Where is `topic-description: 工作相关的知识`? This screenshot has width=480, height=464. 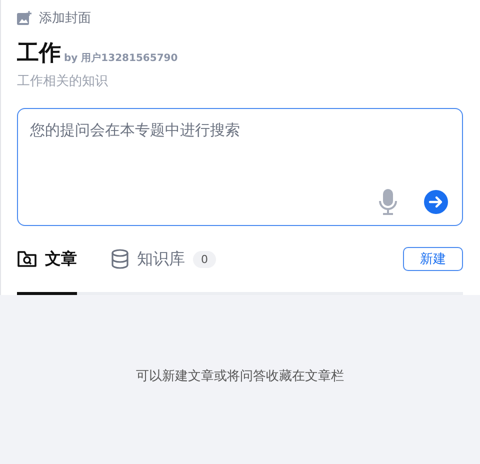 topic-description: 工作相关的知识 is located at coordinates (63, 81).